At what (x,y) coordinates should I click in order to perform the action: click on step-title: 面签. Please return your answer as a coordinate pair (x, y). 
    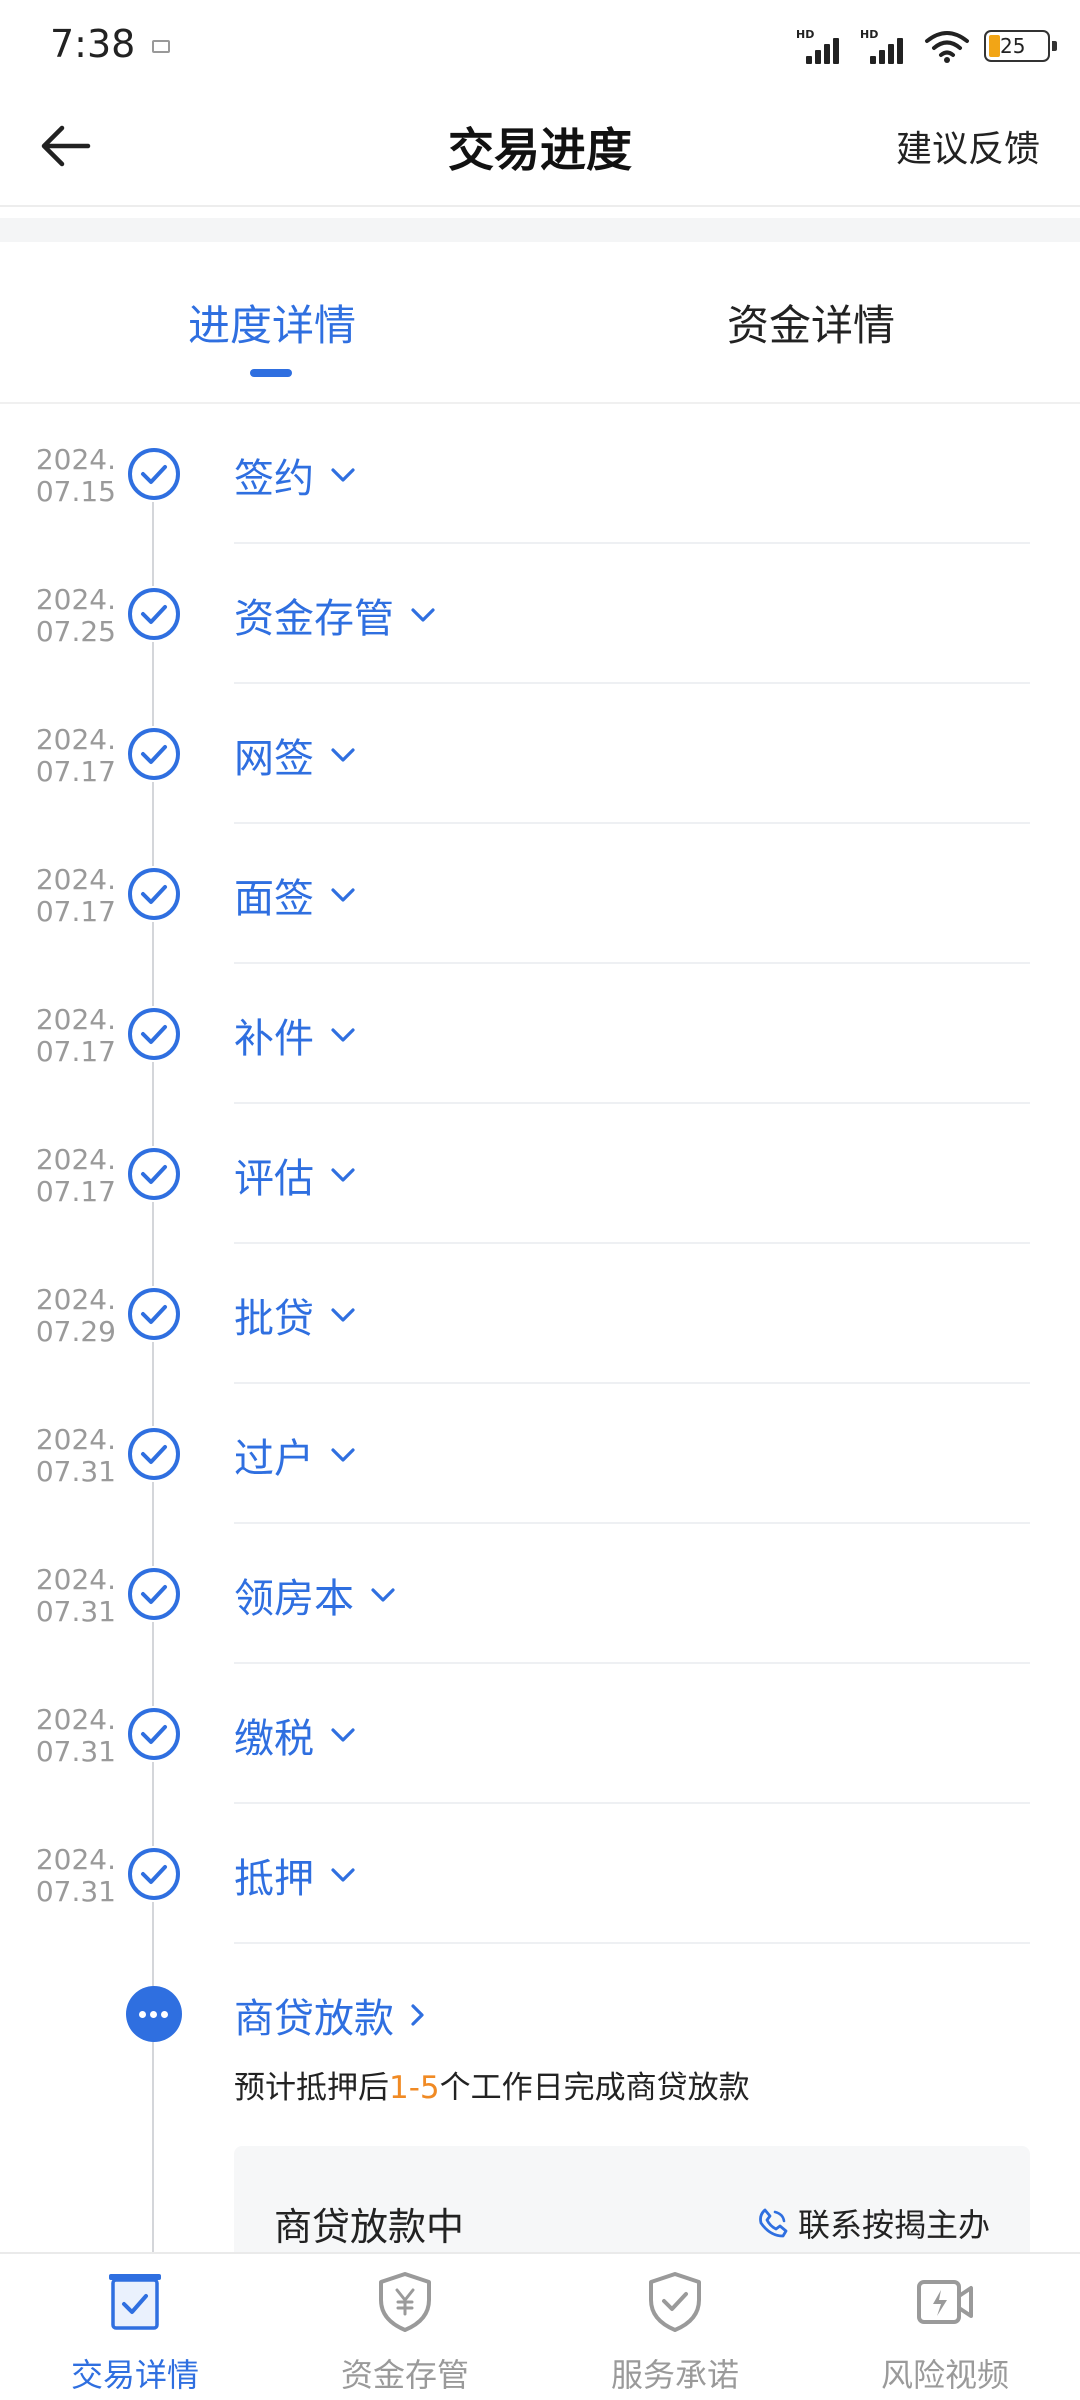
    Looking at the image, I should click on (296, 895).